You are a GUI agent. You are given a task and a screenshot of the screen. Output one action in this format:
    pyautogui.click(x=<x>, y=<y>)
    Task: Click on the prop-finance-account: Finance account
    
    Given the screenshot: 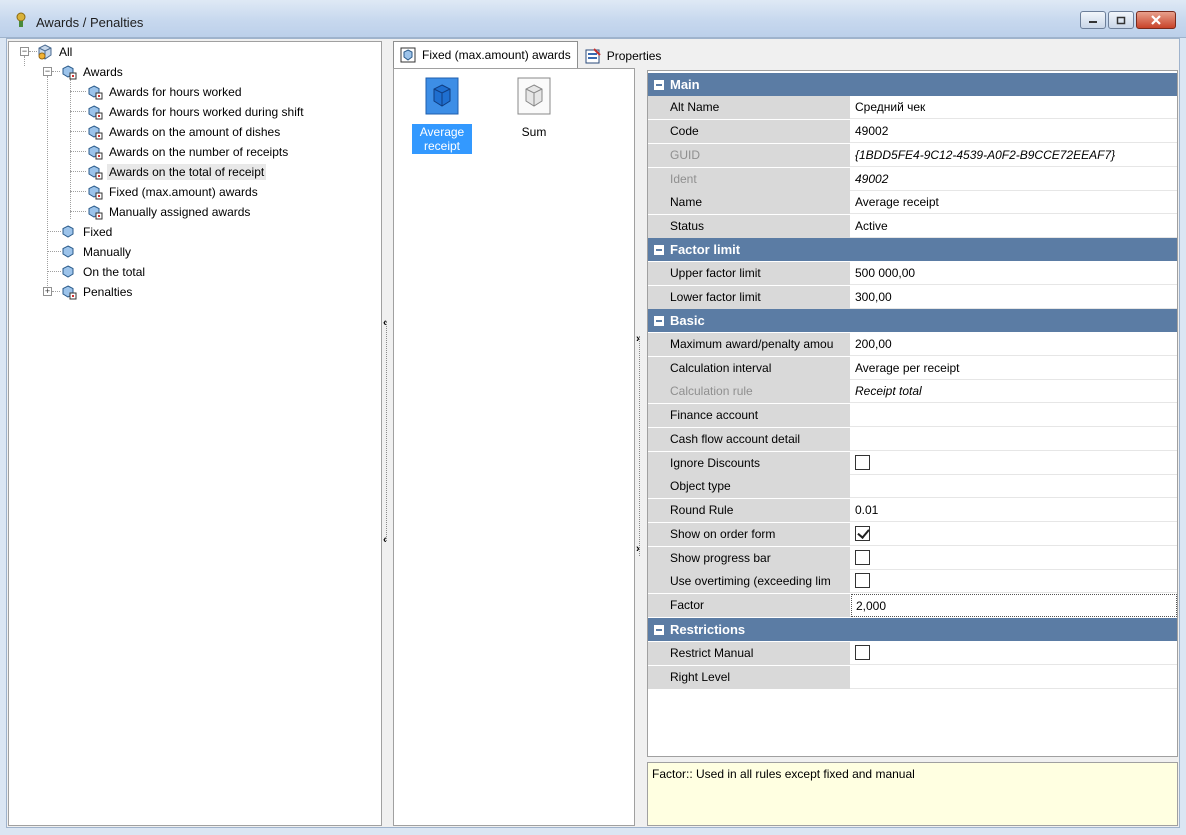 What is the action you would take?
    pyautogui.click(x=912, y=415)
    